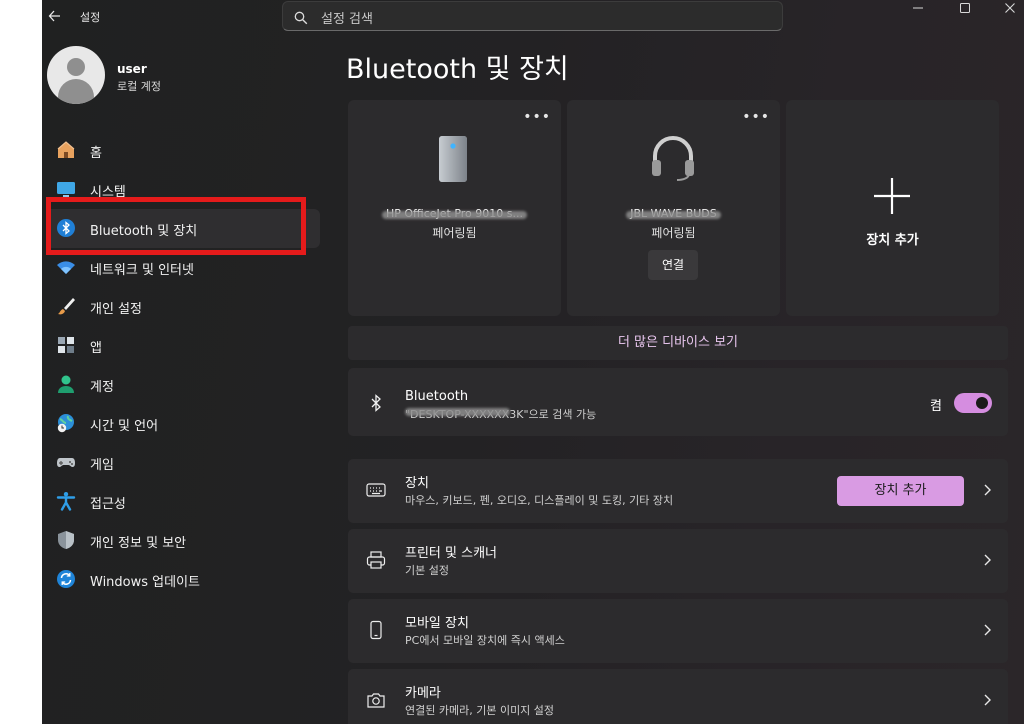 This screenshot has width=1024, height=724. Describe the element at coordinates (66, 501) in the screenshot. I see `accessibility-icon` at that location.